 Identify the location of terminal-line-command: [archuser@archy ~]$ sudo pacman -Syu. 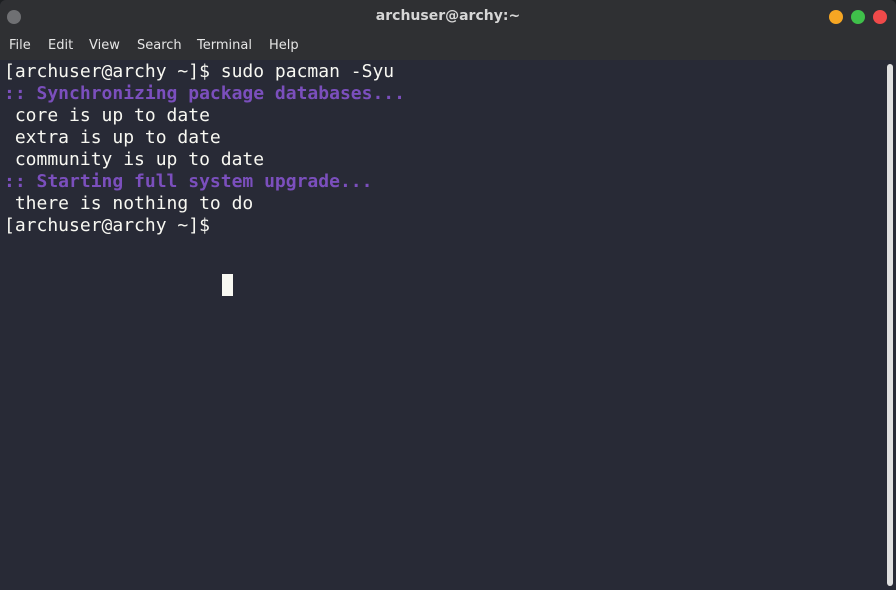
(199, 71).